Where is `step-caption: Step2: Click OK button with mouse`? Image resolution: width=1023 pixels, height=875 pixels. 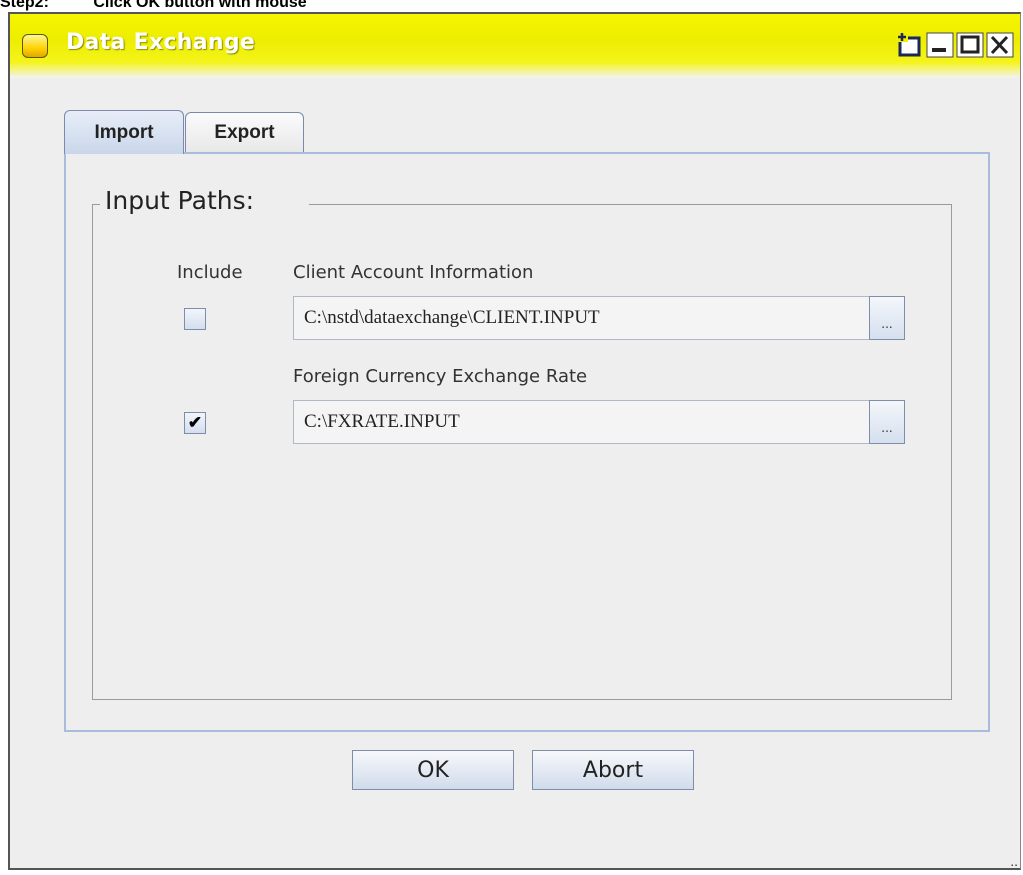
step-caption: Step2: Click OK button with mouse is located at coordinates (153, 6).